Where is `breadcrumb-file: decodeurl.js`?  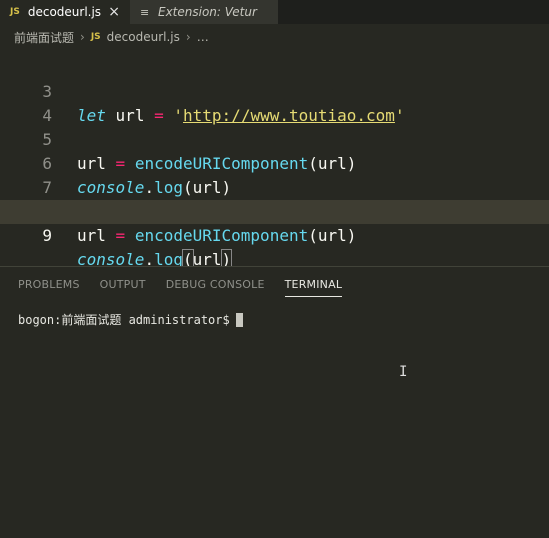 breadcrumb-file: decodeurl.js is located at coordinates (143, 37).